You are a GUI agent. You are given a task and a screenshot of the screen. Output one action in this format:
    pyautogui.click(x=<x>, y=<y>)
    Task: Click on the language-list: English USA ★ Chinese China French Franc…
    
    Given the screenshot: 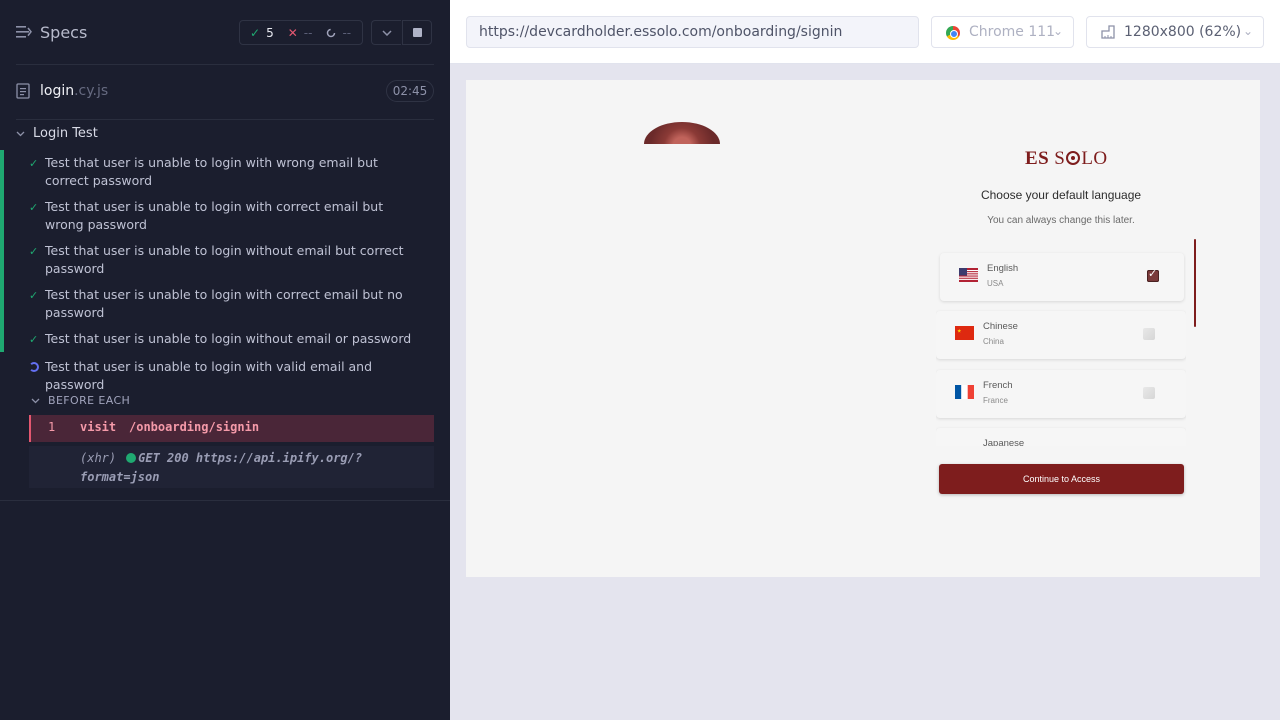 What is the action you would take?
    pyautogui.click(x=1061, y=348)
    